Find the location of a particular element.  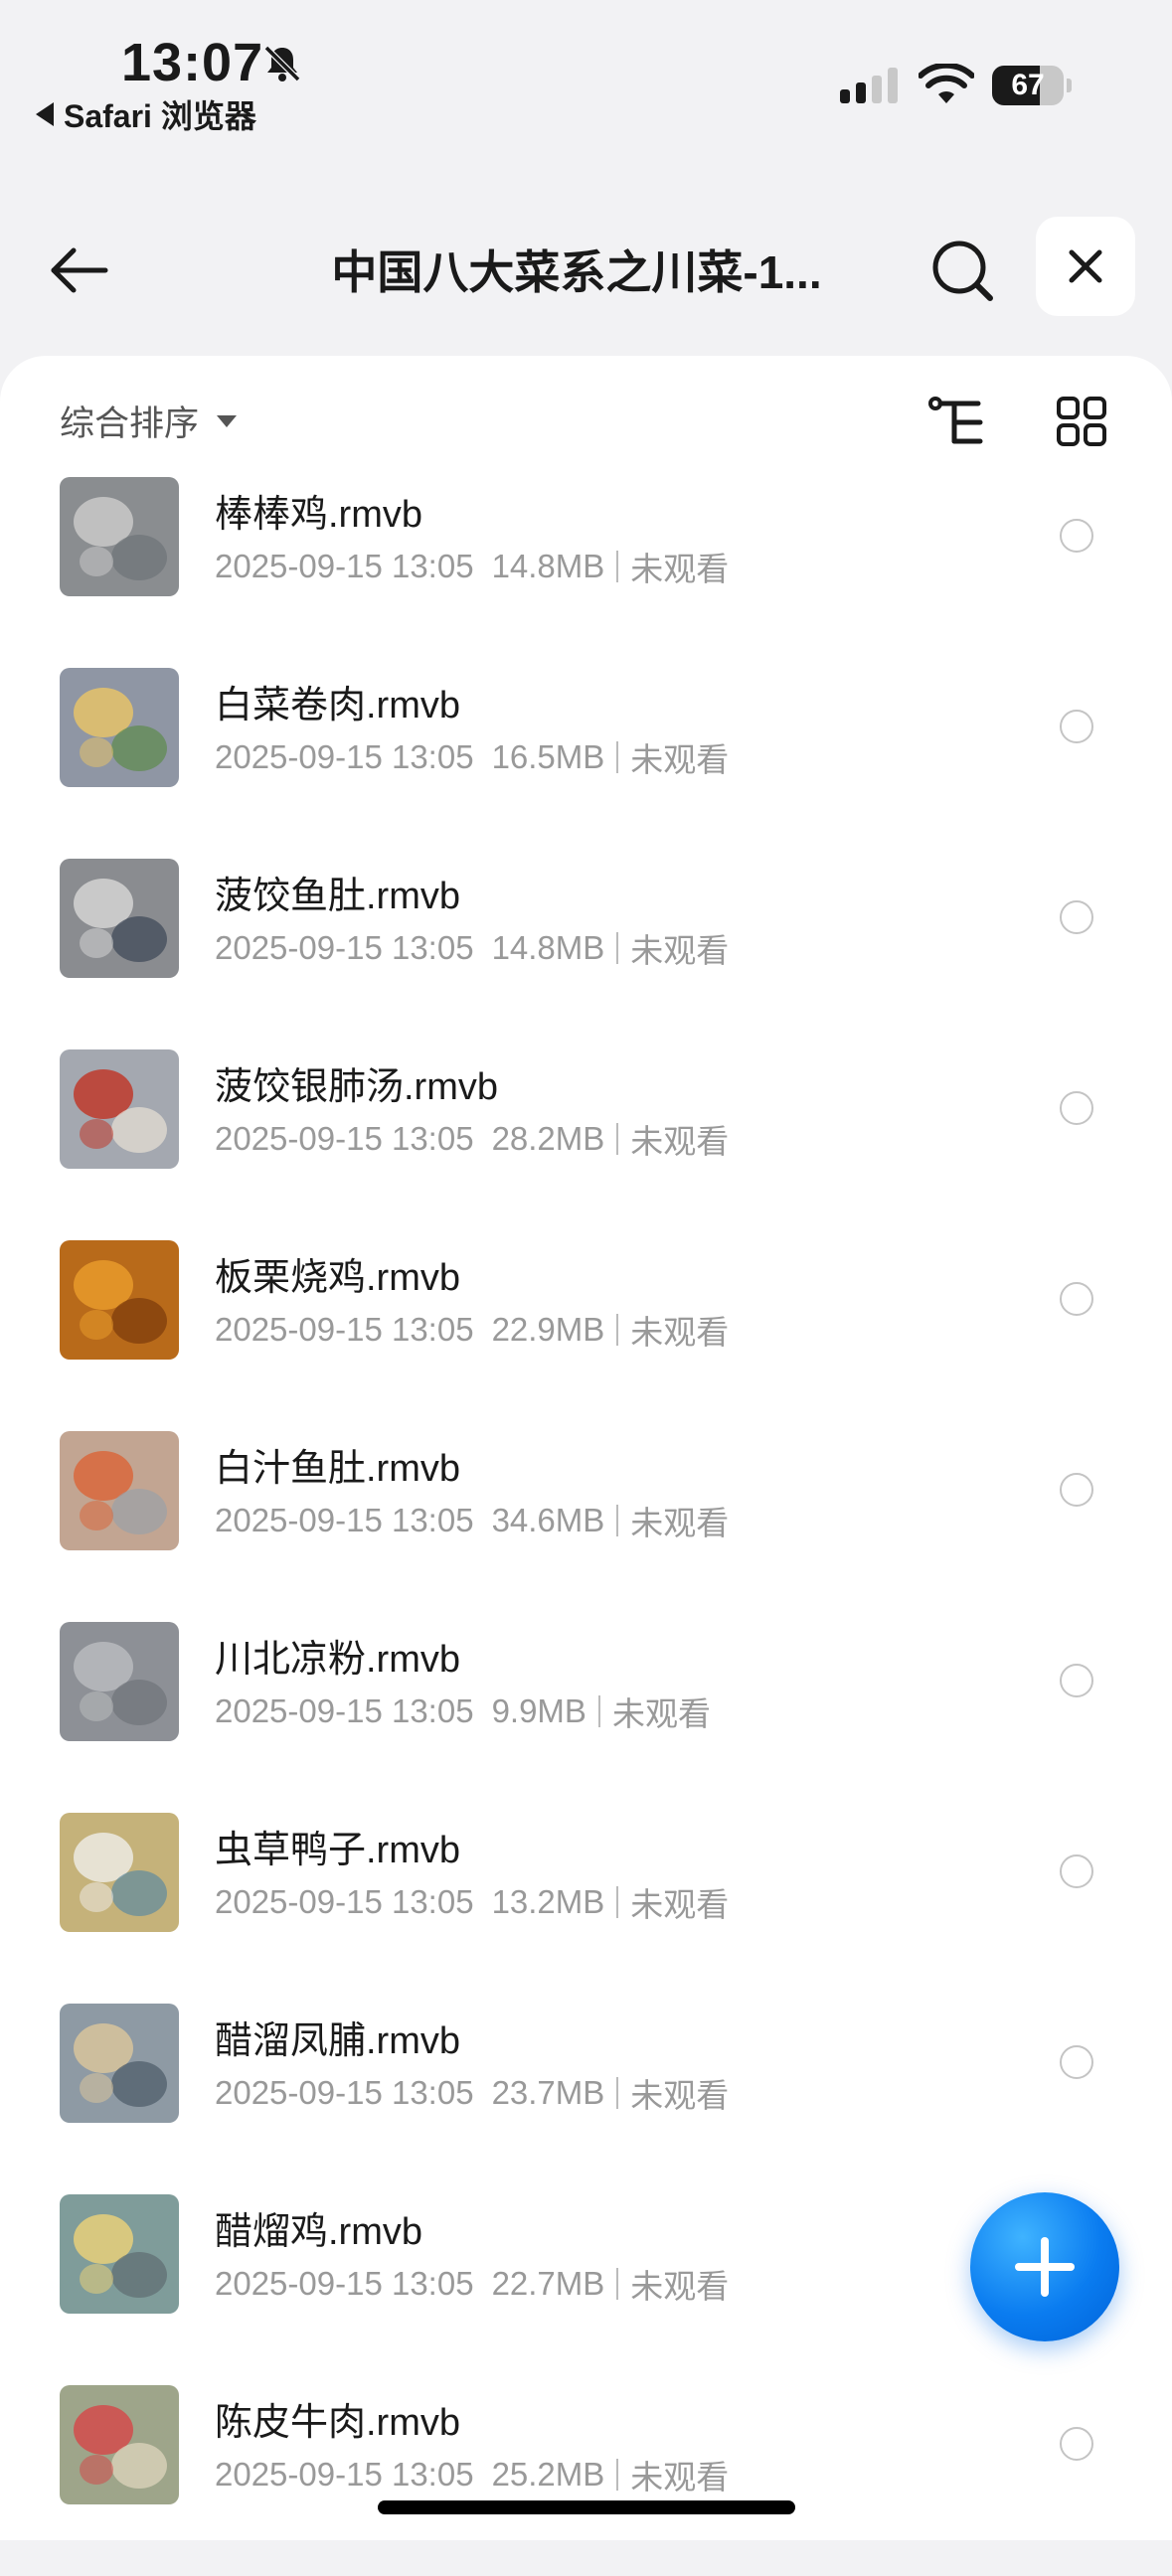

file-size: 28.2MB is located at coordinates (548, 1138).